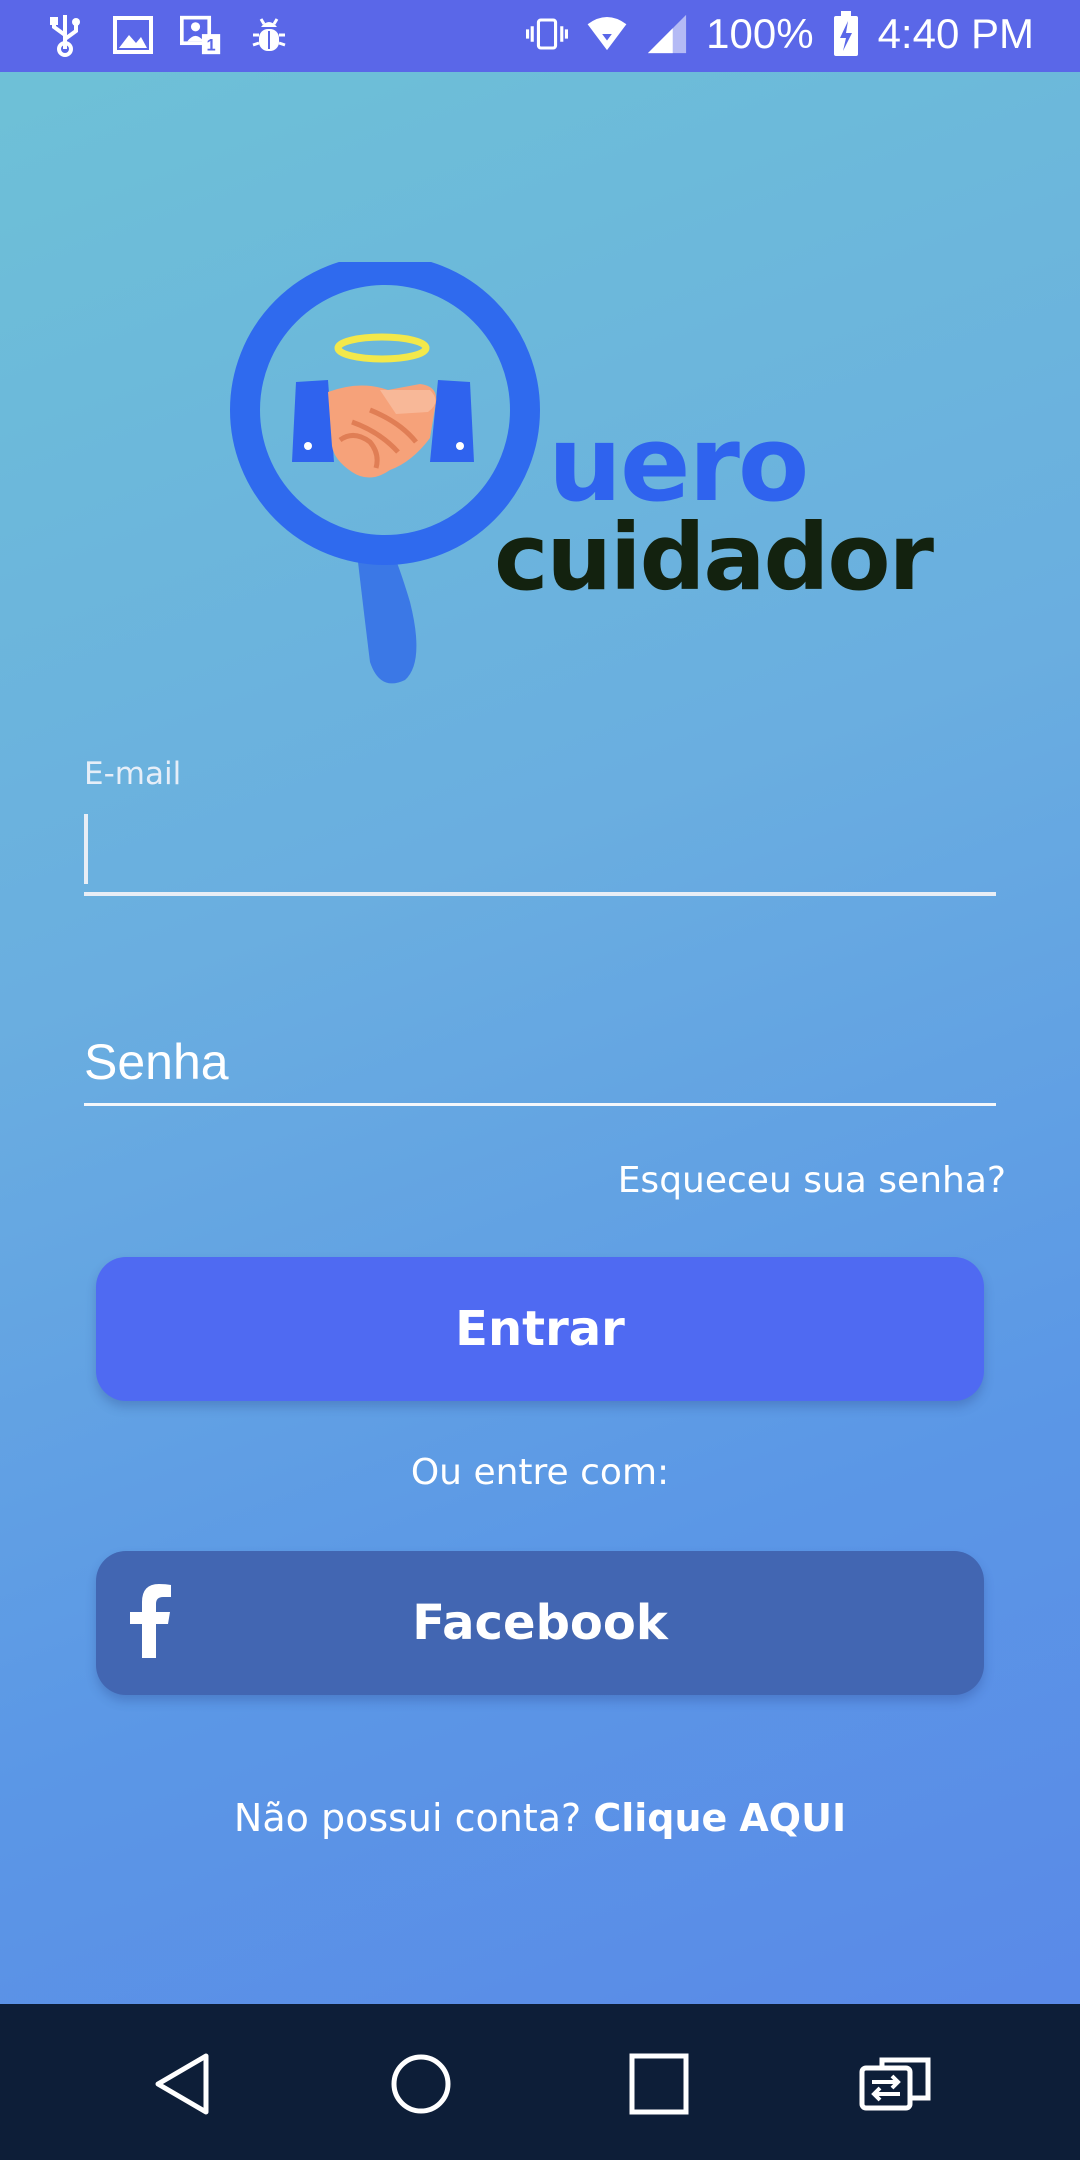 The width and height of the screenshot is (1080, 2160). What do you see at coordinates (607, 34) in the screenshot?
I see `wifi-icon` at bounding box center [607, 34].